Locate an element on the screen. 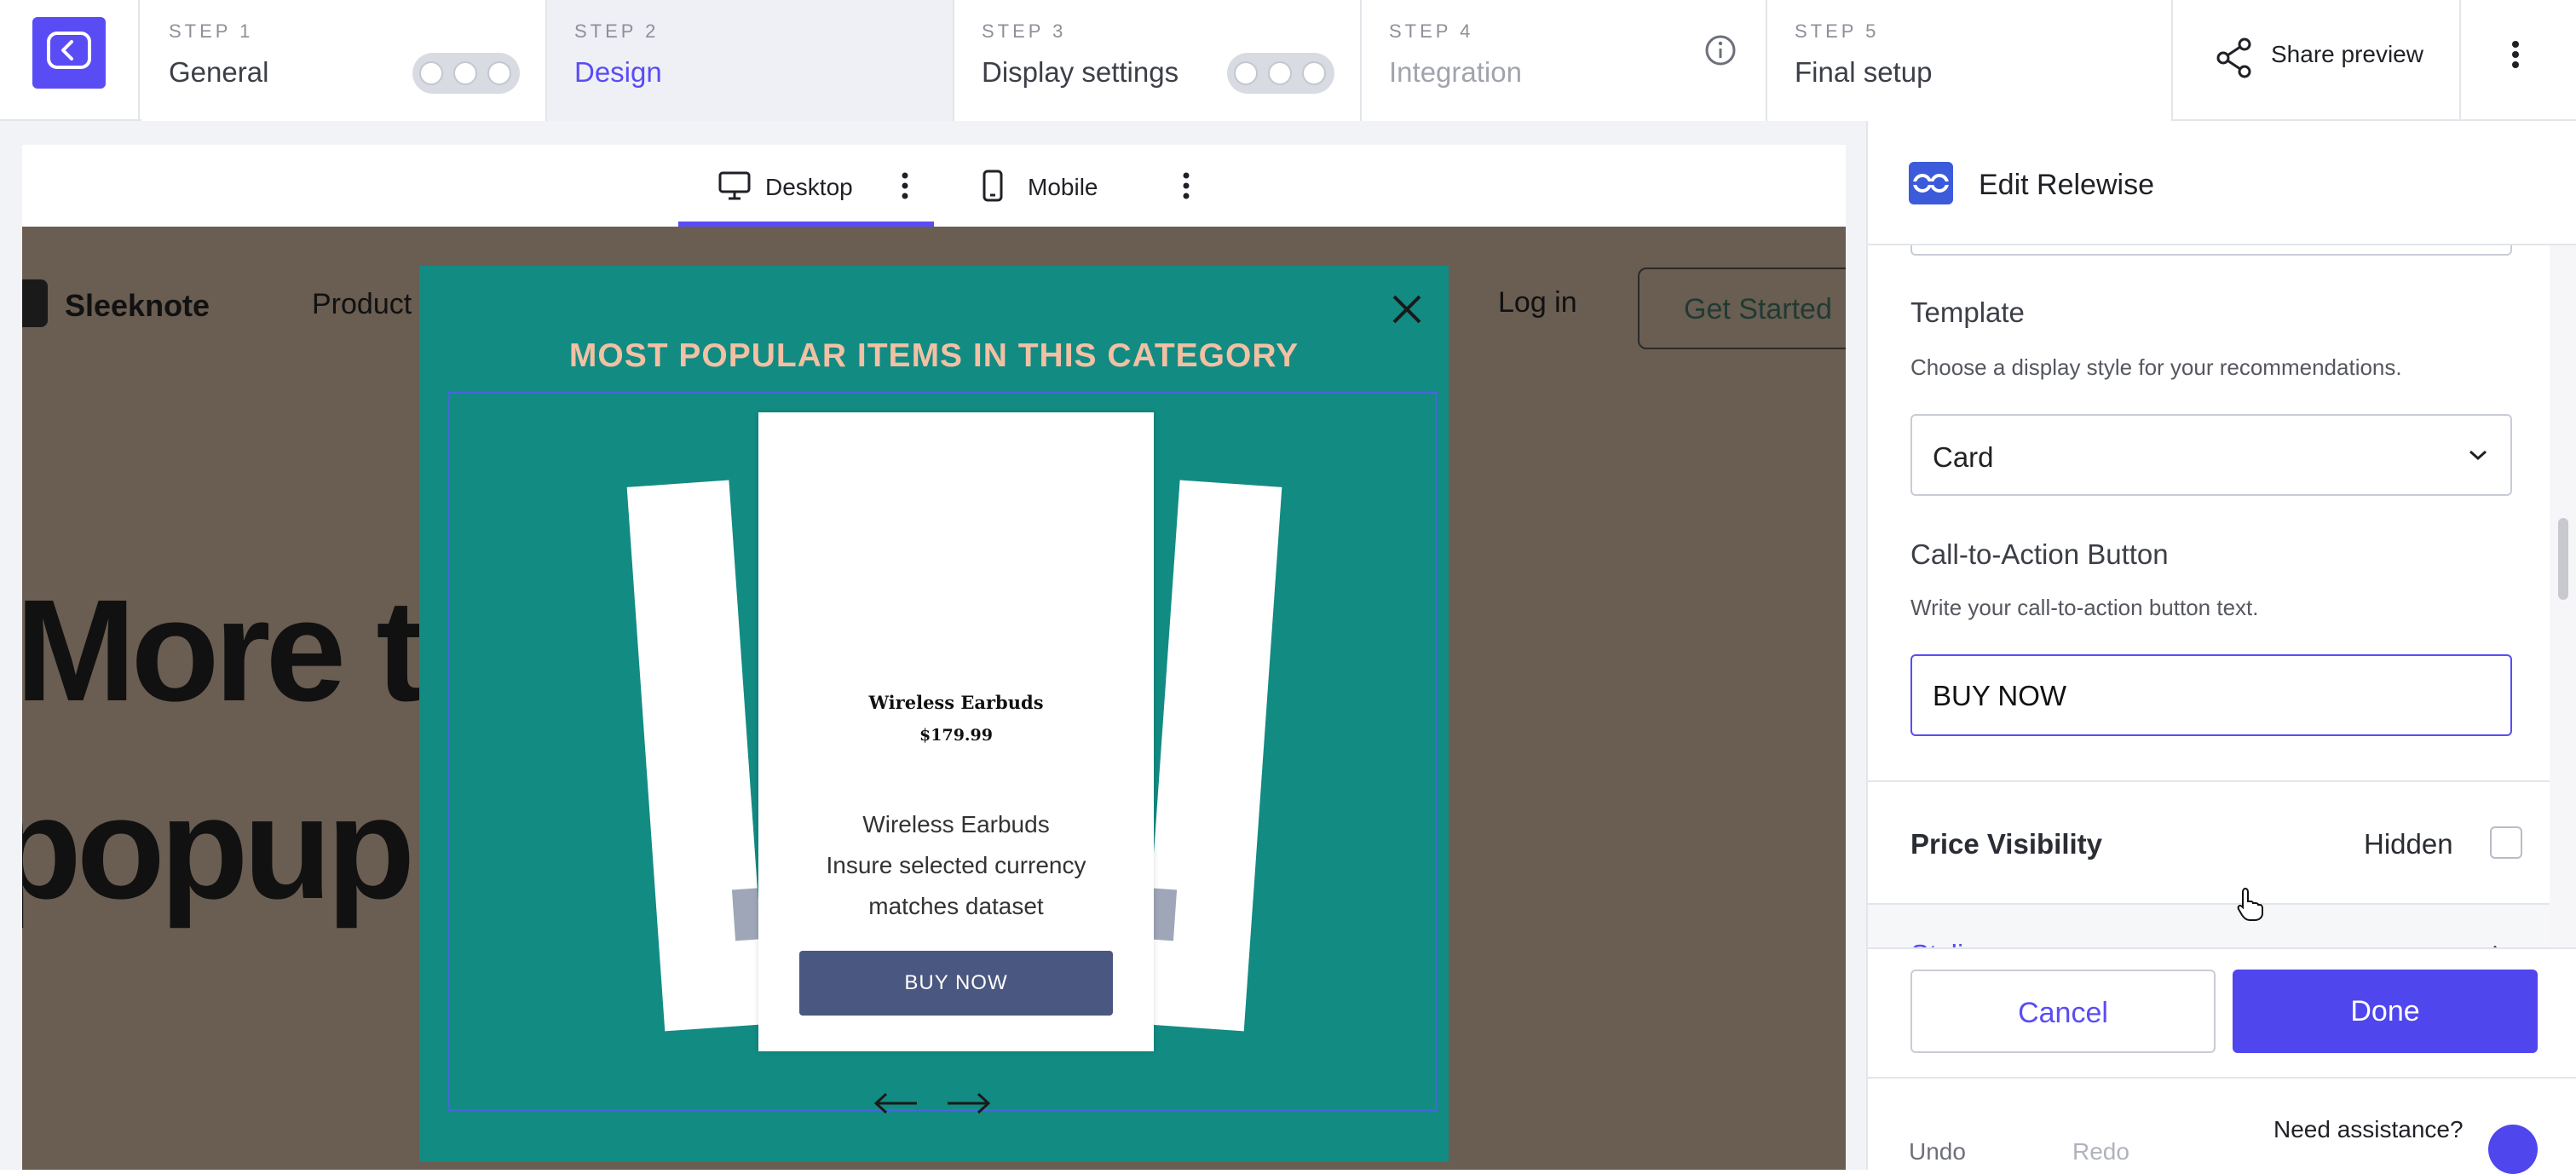 Image resolution: width=2576 pixels, height=1174 pixels. styling-section-header: Styling is located at coordinates (2209, 926).